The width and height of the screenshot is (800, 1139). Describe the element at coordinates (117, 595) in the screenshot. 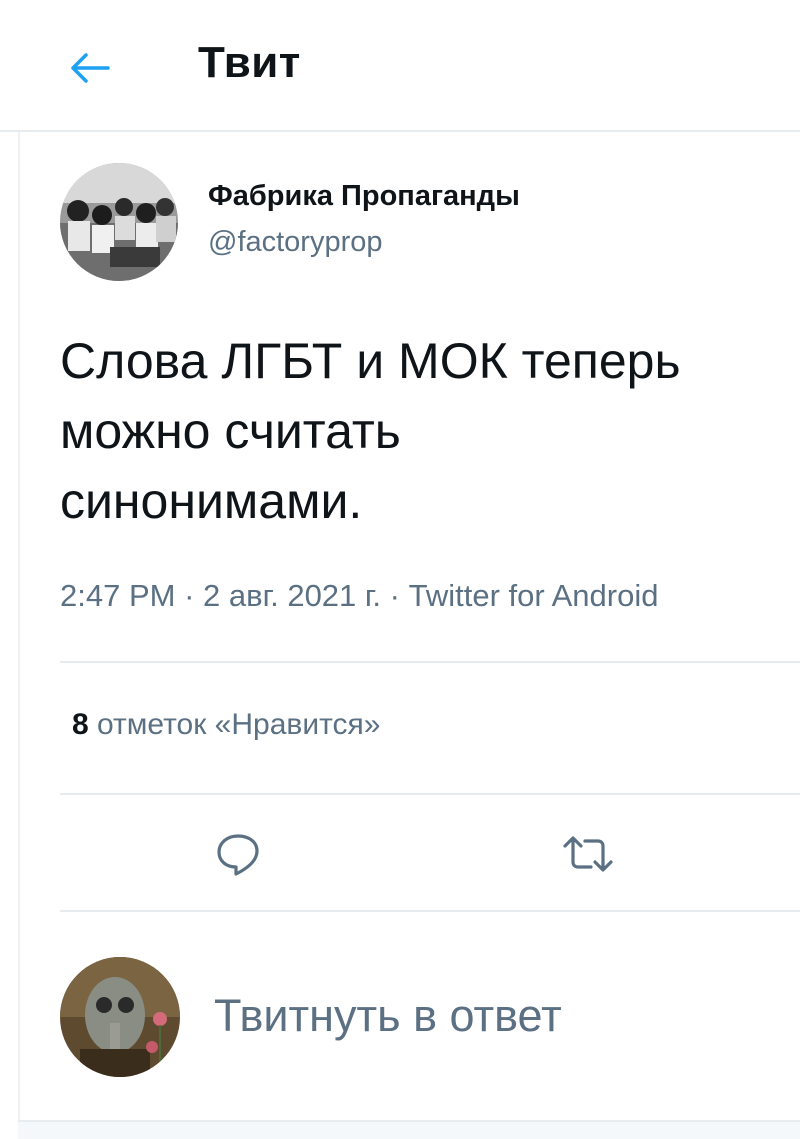

I see `tweet-time: 2:47 PM` at that location.